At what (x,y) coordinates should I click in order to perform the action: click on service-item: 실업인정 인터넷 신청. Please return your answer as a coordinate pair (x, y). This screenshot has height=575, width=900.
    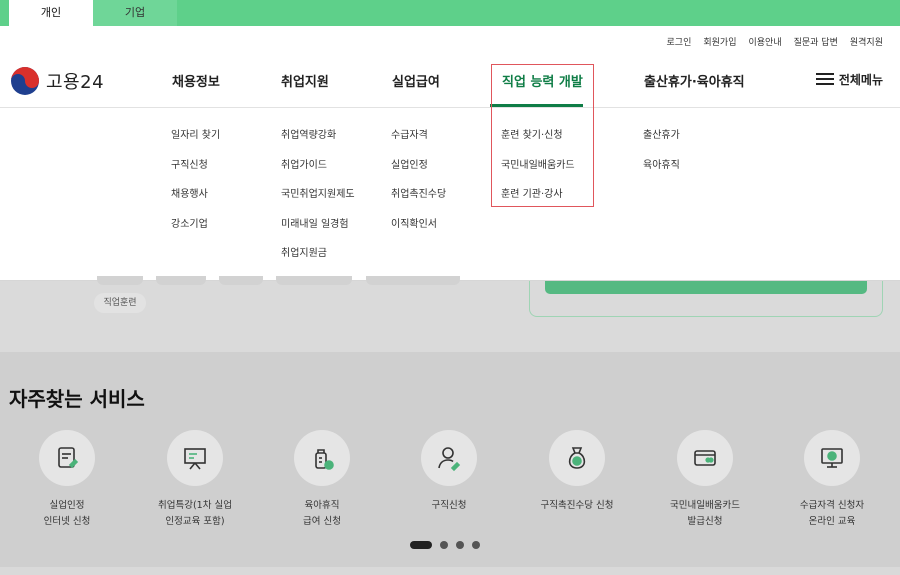
    Looking at the image, I should click on (67, 480).